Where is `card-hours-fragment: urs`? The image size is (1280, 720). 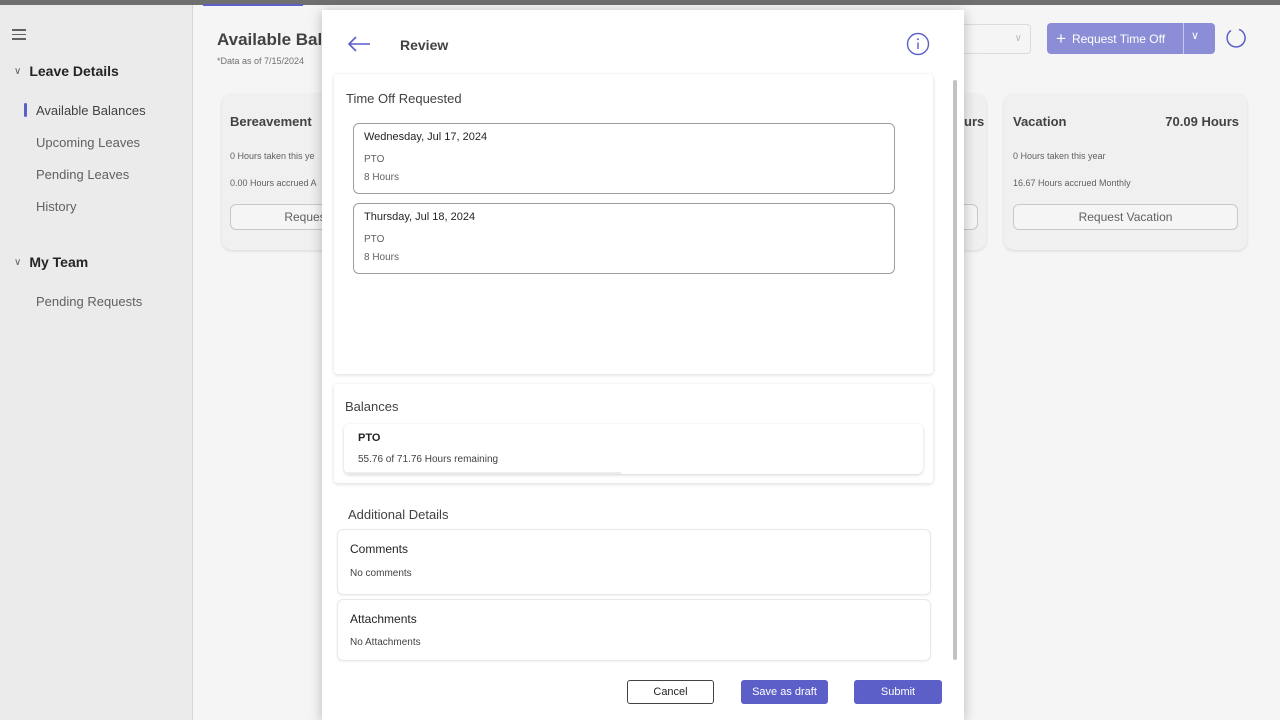
card-hours-fragment: urs is located at coordinates (974, 121).